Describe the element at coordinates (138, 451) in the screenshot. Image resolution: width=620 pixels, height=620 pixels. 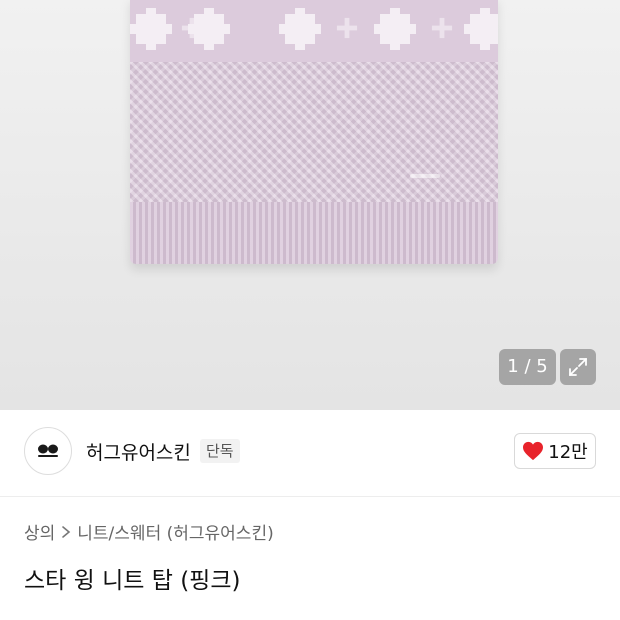
I see `brand-name: 허그유어스킨` at that location.